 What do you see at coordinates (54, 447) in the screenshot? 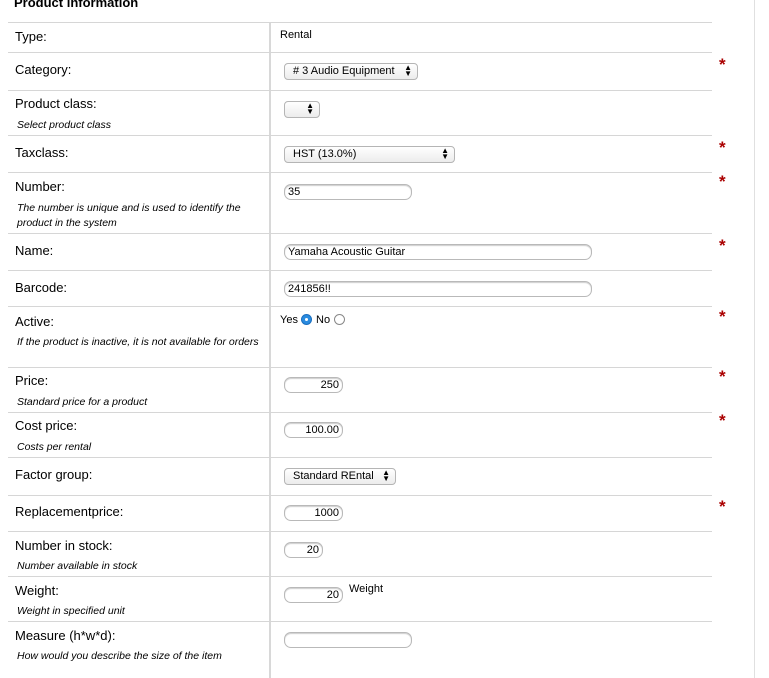
I see `cost-price-hint: Costs per rental` at bounding box center [54, 447].